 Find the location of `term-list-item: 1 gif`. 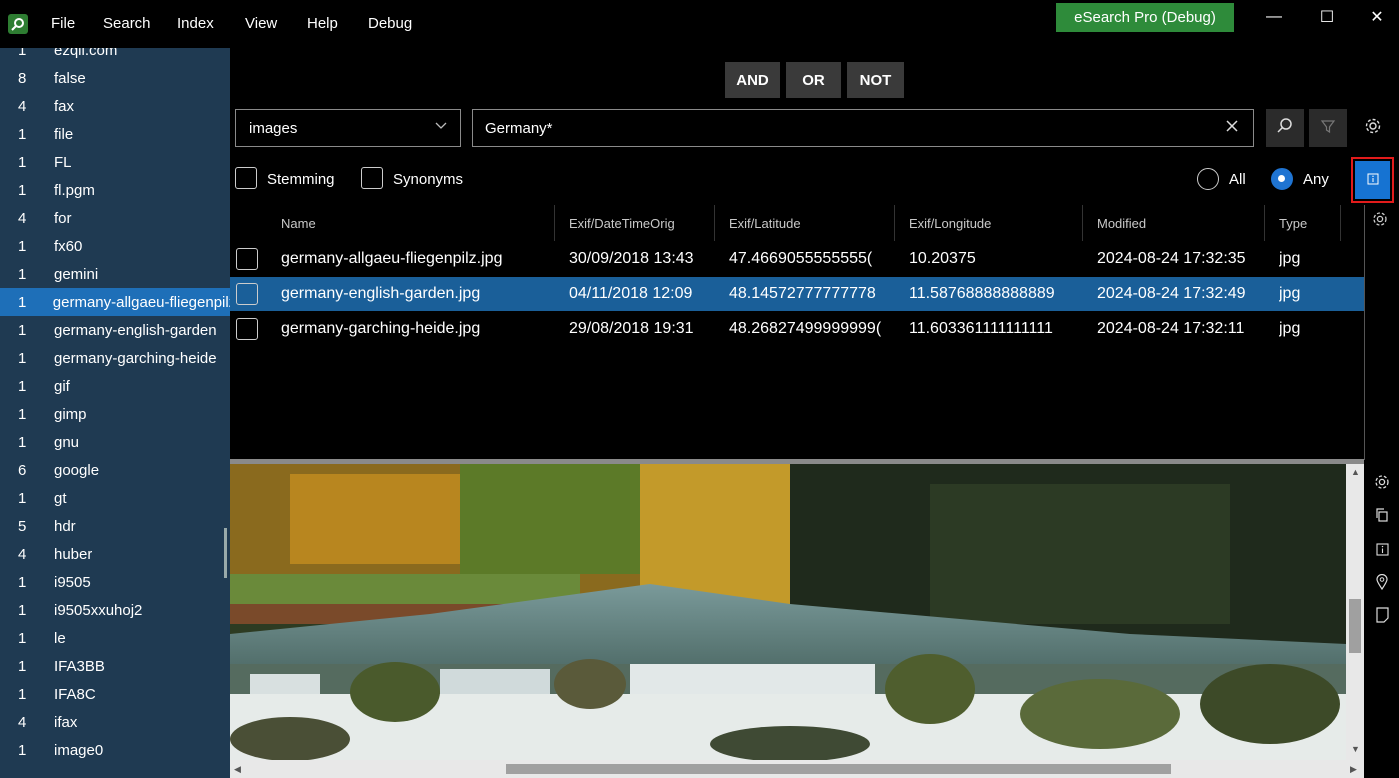

term-list-item: 1 gif is located at coordinates (115, 386).